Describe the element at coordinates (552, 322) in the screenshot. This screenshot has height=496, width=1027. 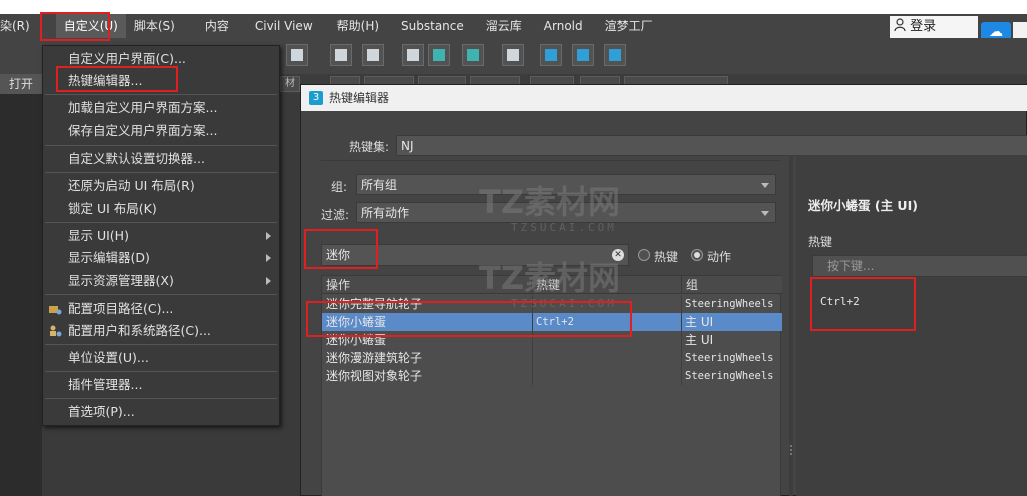
I see `table-row-selected: 迷你小蜷蛋 Ctrl+2 主 UI` at that location.